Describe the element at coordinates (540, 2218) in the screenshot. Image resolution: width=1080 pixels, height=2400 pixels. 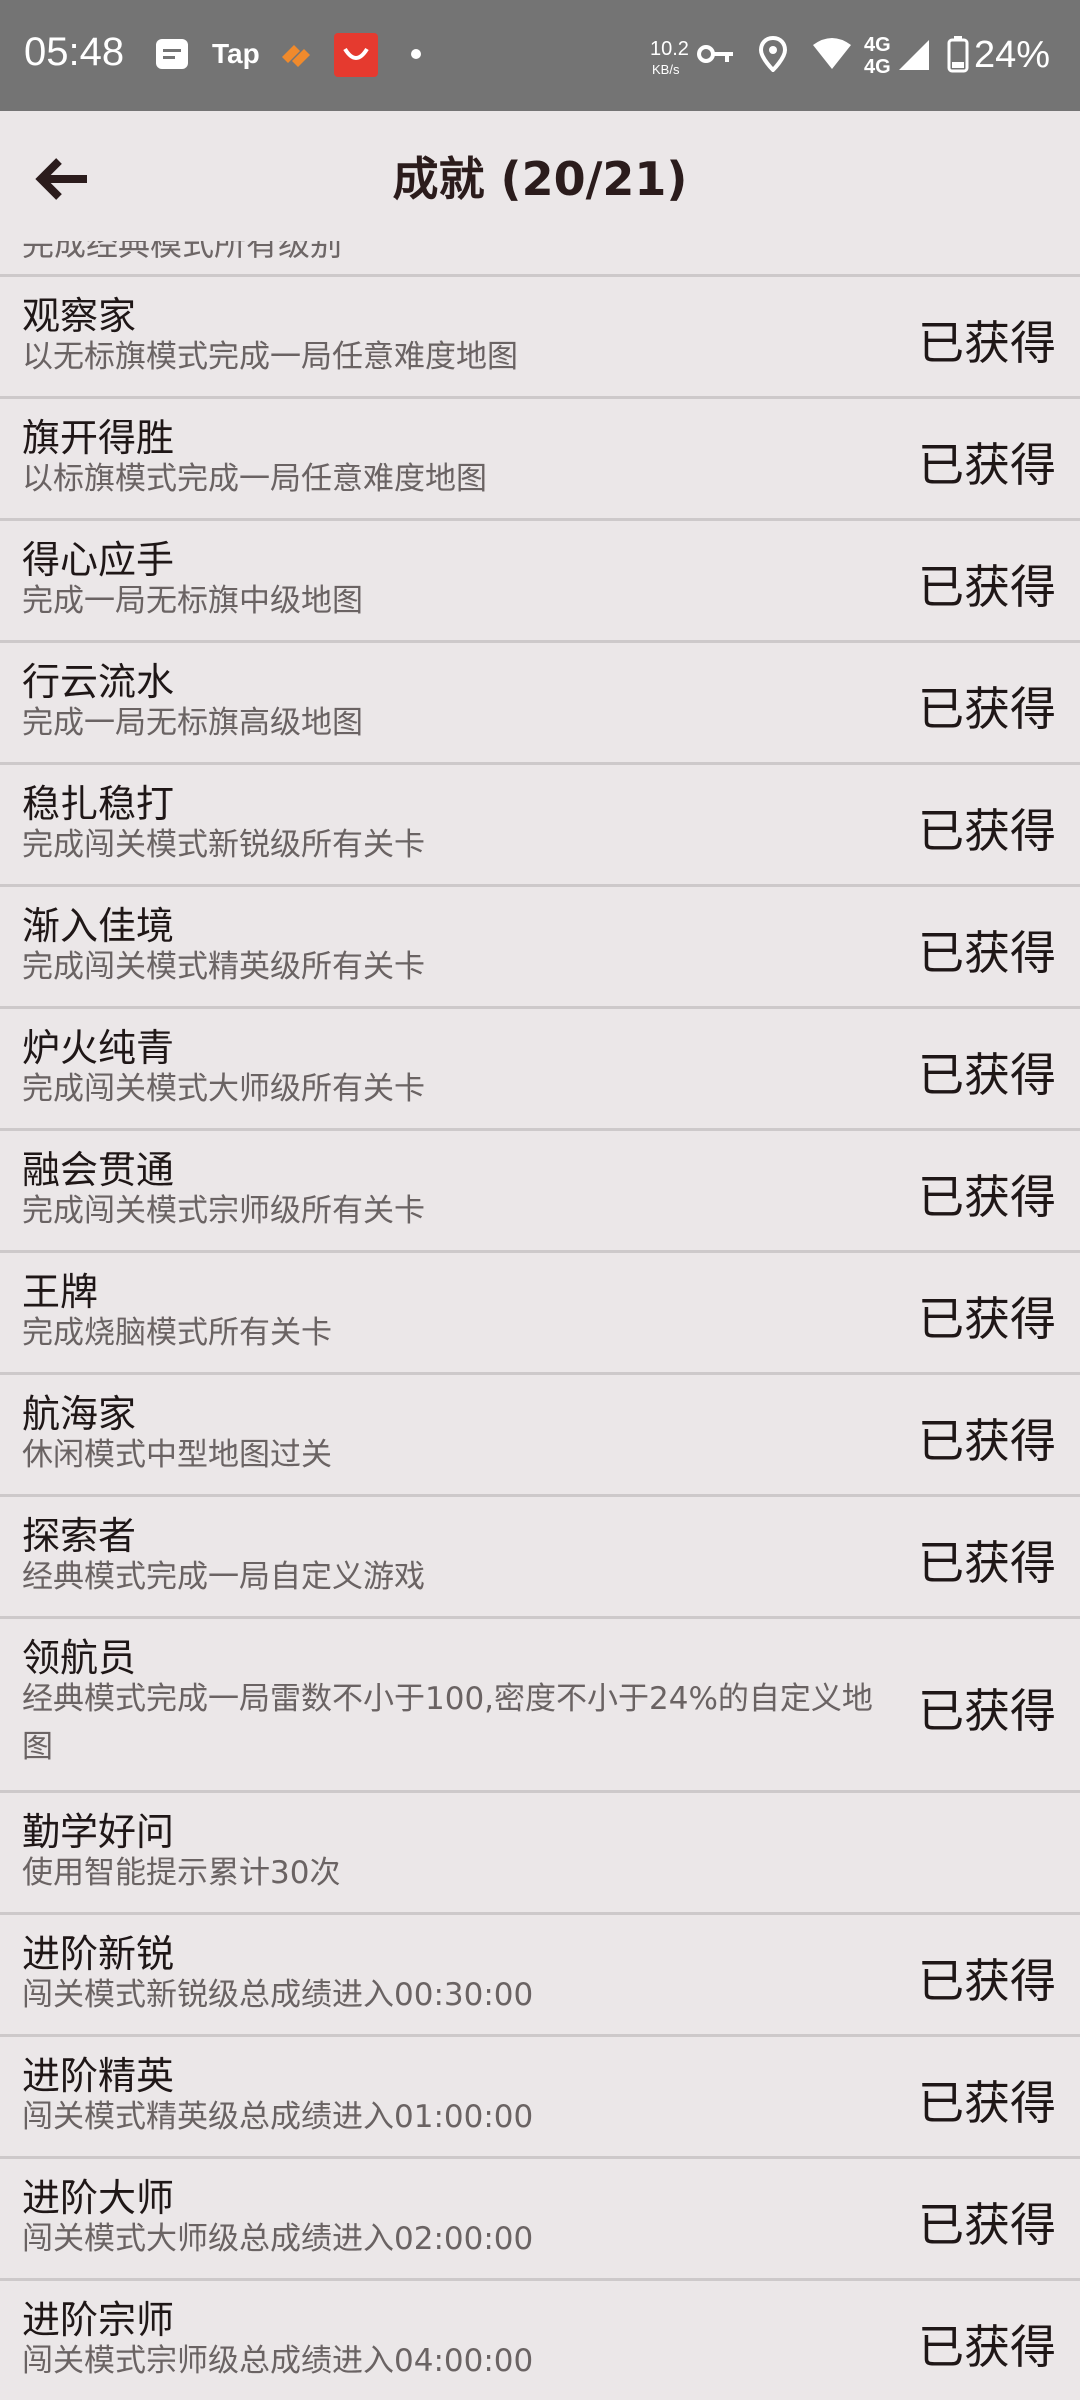
I see `achievement-item: 进阶大师 闯关模式大师级总成绩进入02:00:00 已获得` at that location.